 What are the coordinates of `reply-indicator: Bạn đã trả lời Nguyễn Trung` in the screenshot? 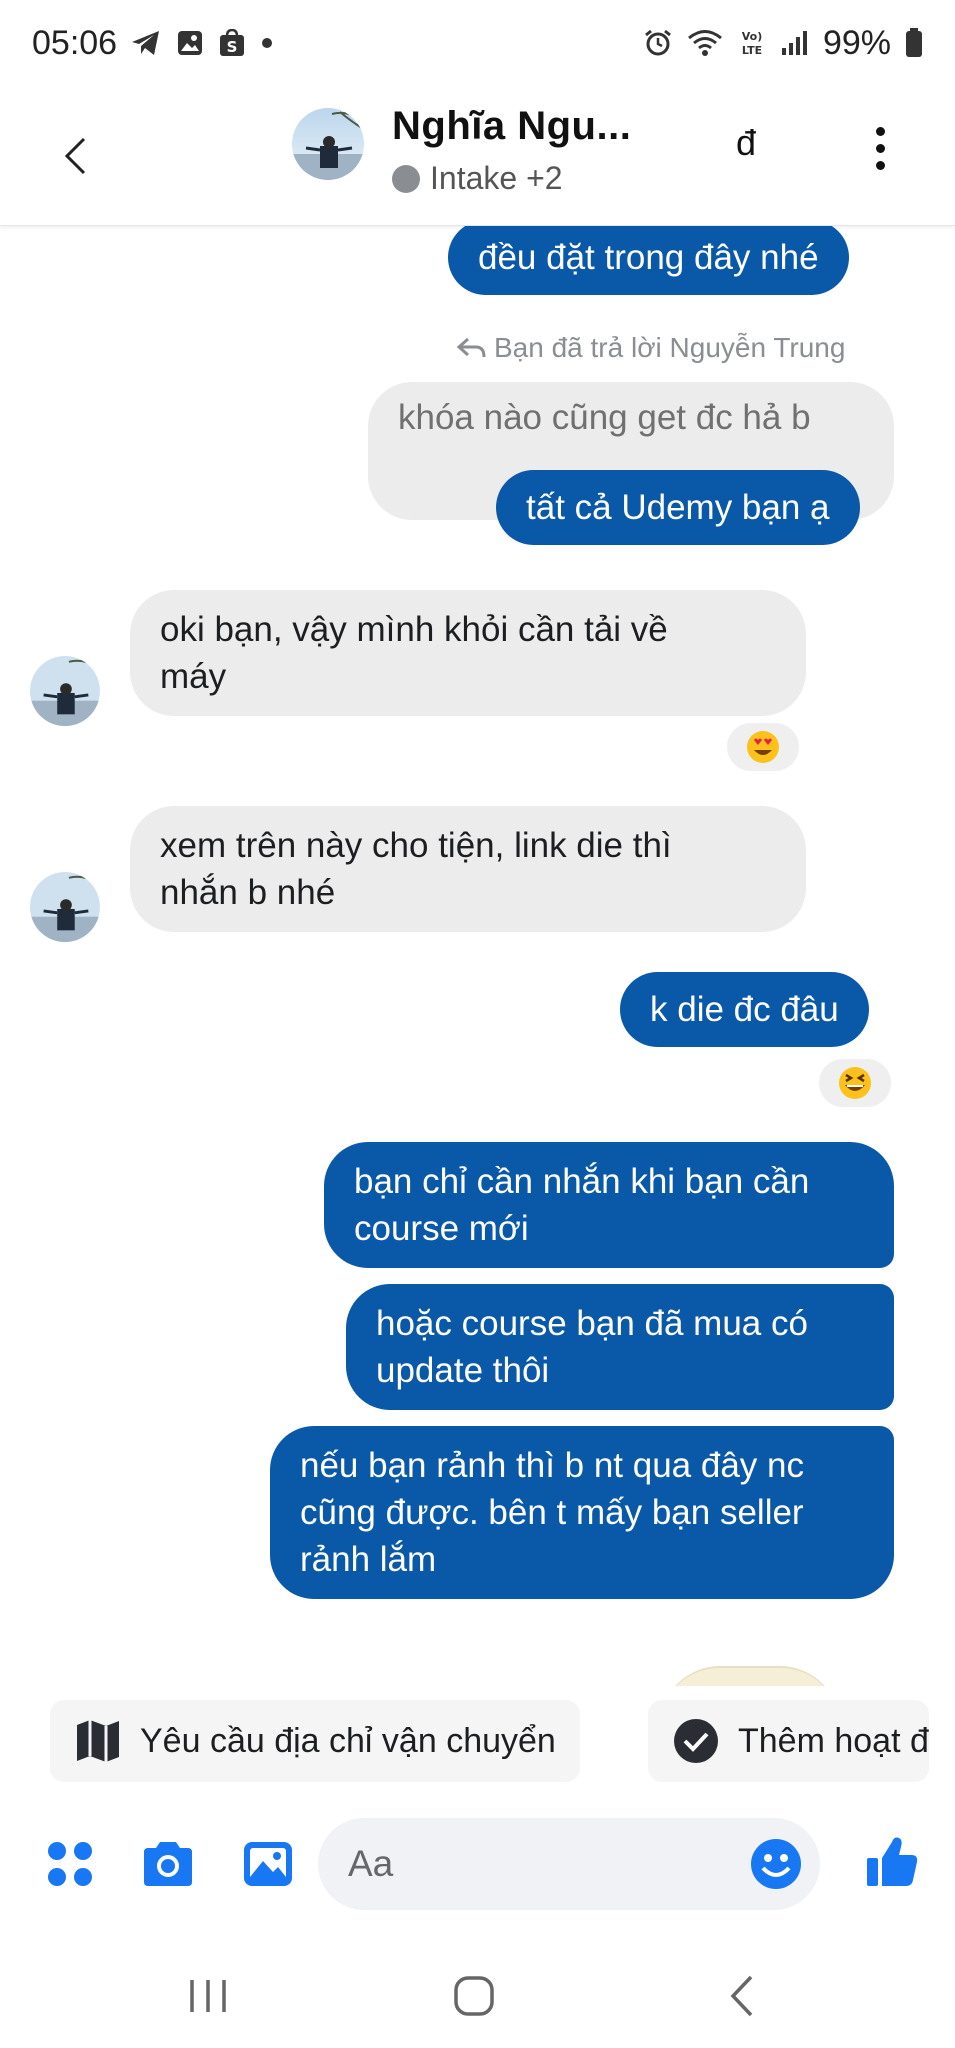 It's located at (650, 348).